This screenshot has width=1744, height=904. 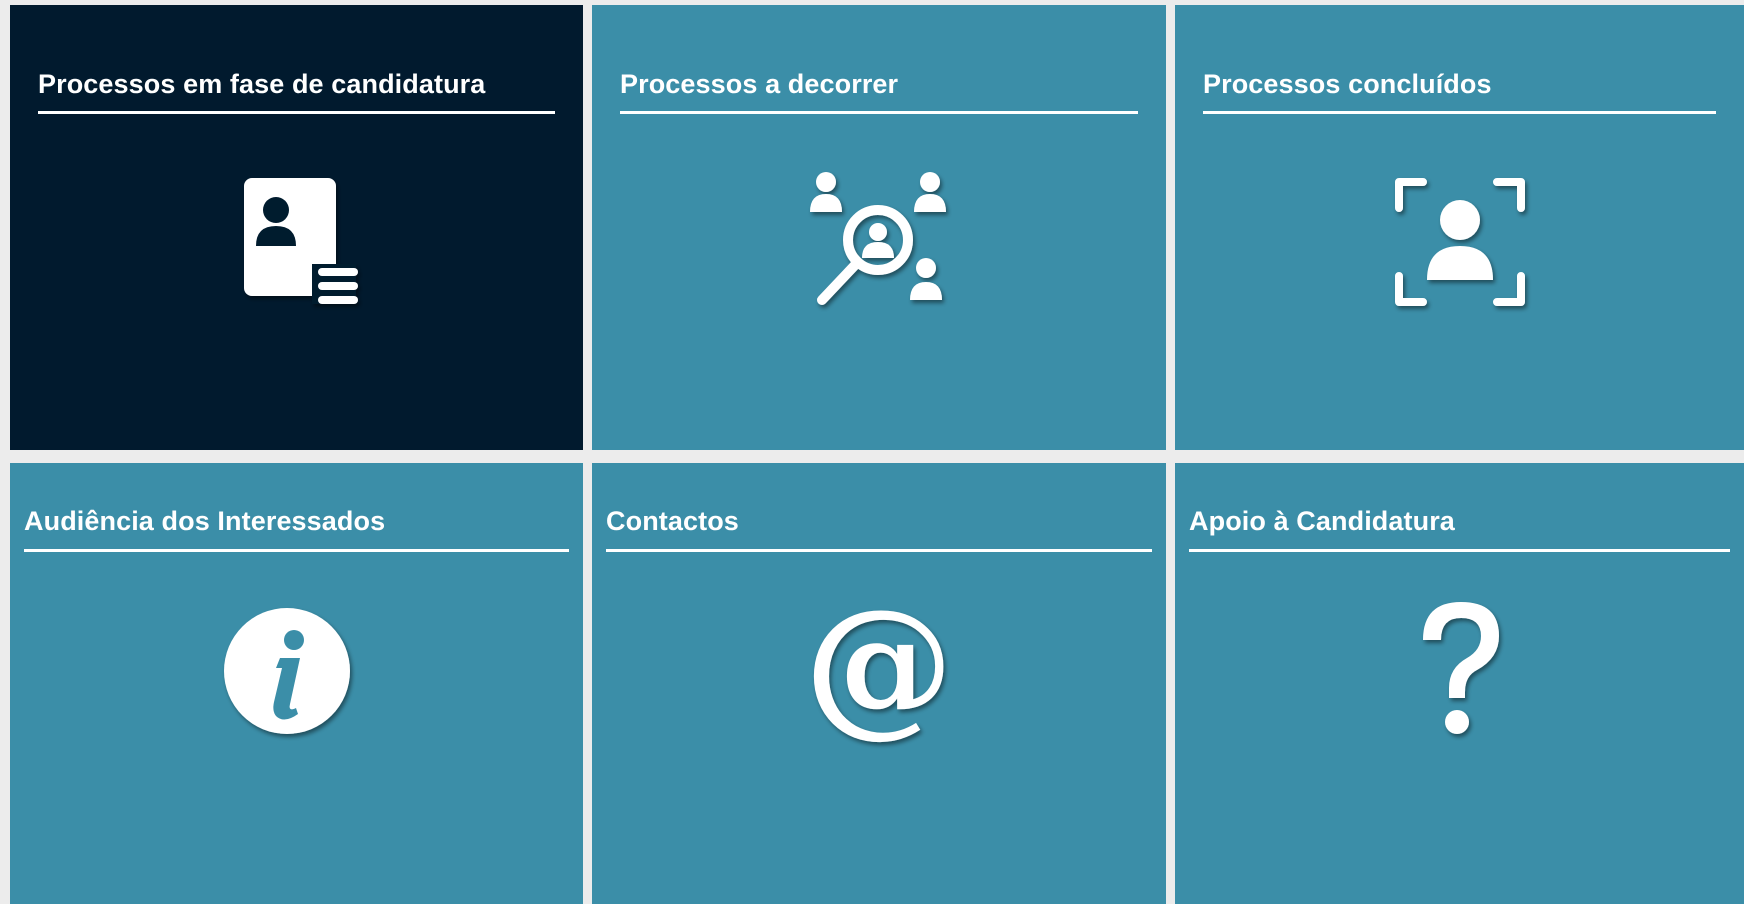 What do you see at coordinates (672, 521) in the screenshot?
I see `tile-title: Contactos` at bounding box center [672, 521].